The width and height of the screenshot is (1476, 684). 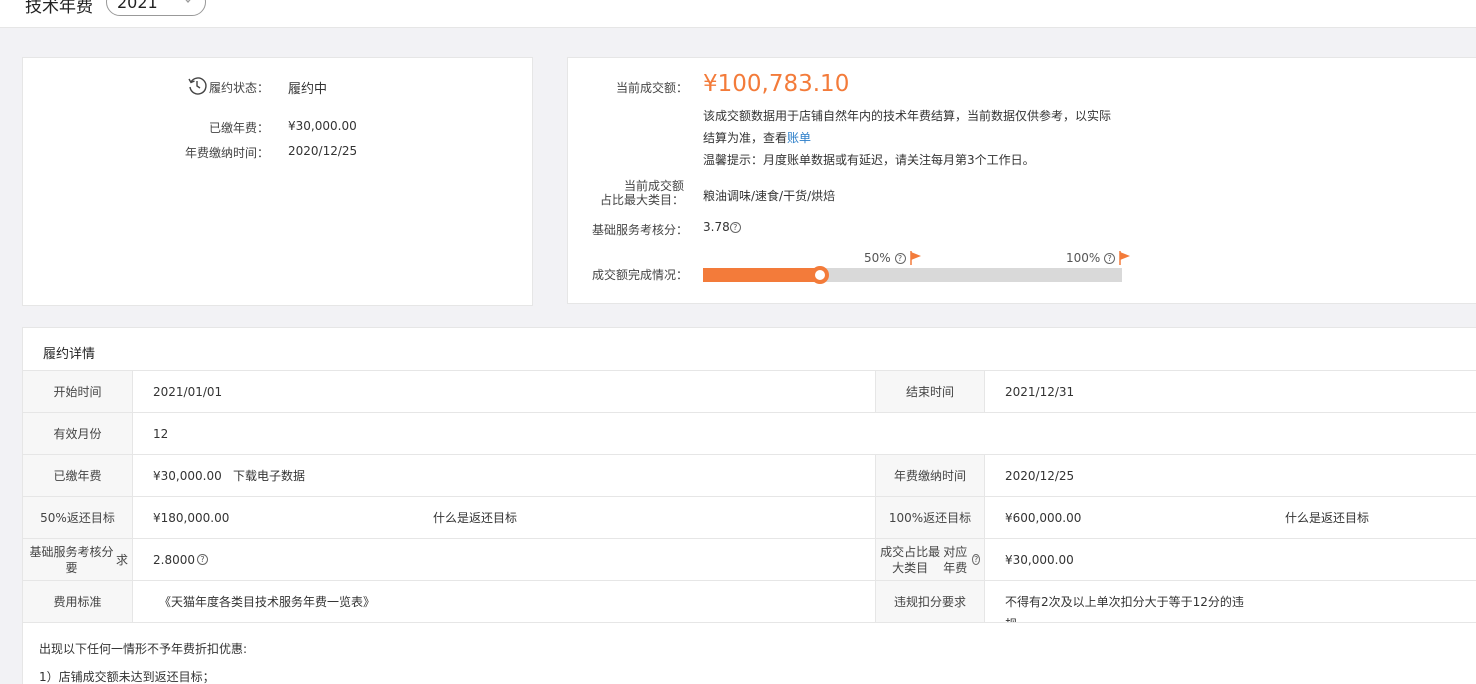 What do you see at coordinates (59, 8) in the screenshot?
I see `page-title: 技术年费` at bounding box center [59, 8].